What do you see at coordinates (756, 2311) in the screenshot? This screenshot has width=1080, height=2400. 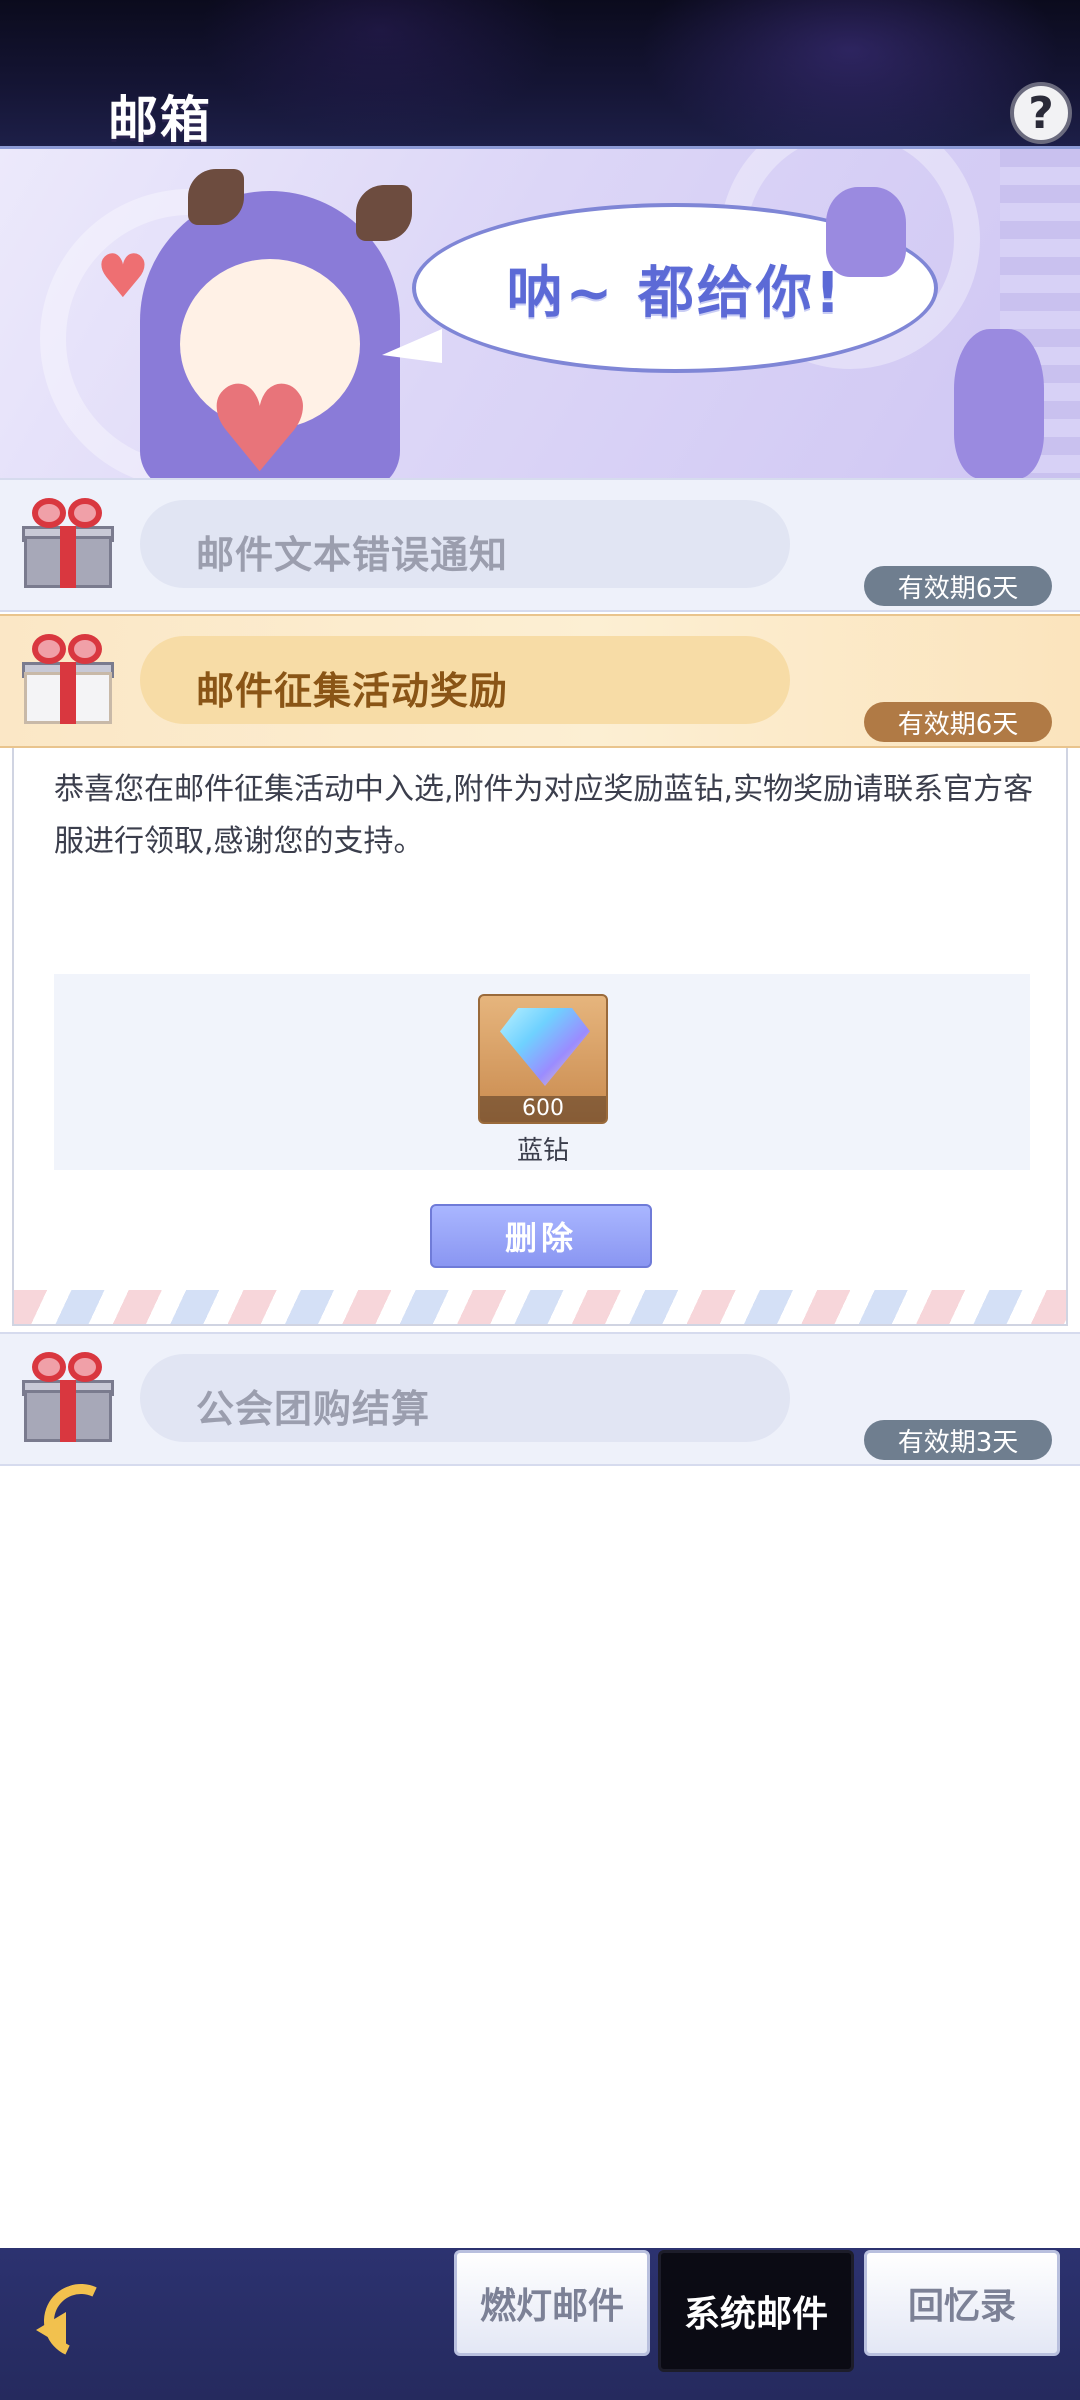 I see `tab-system-mail: 系统邮件` at bounding box center [756, 2311].